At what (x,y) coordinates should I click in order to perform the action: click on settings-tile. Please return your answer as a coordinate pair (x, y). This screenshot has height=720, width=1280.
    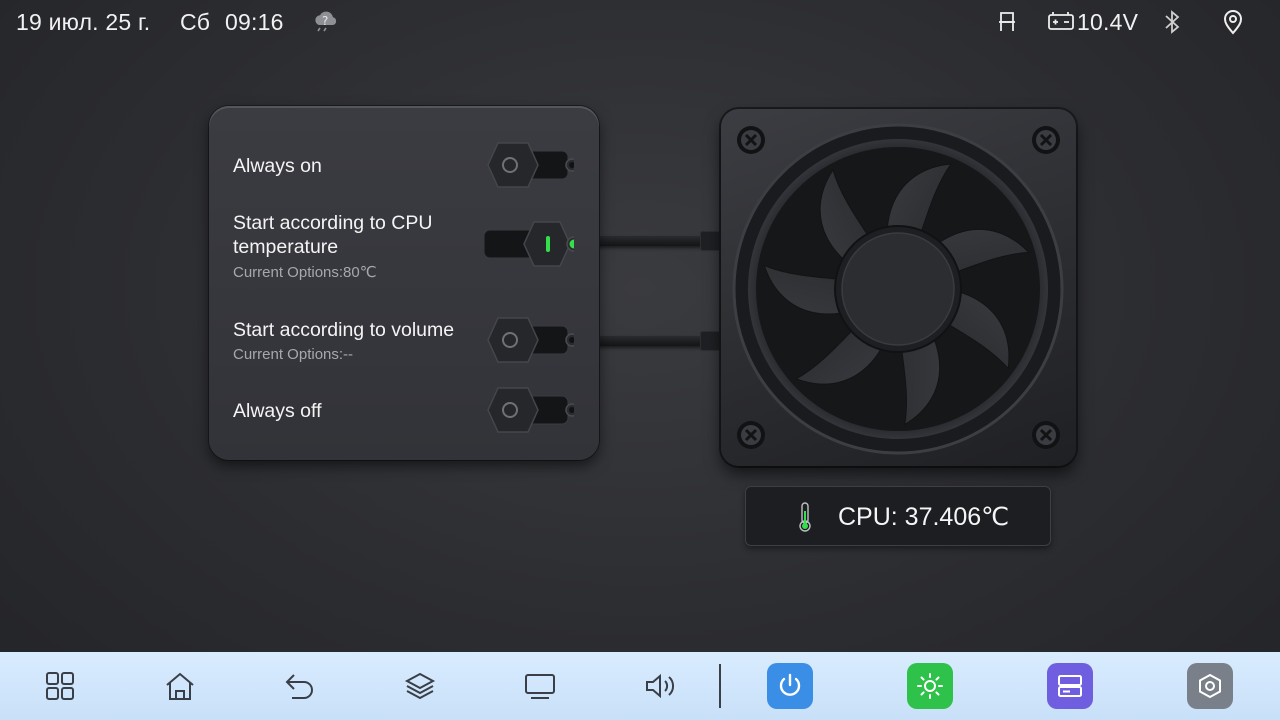
    Looking at the image, I should click on (1210, 686).